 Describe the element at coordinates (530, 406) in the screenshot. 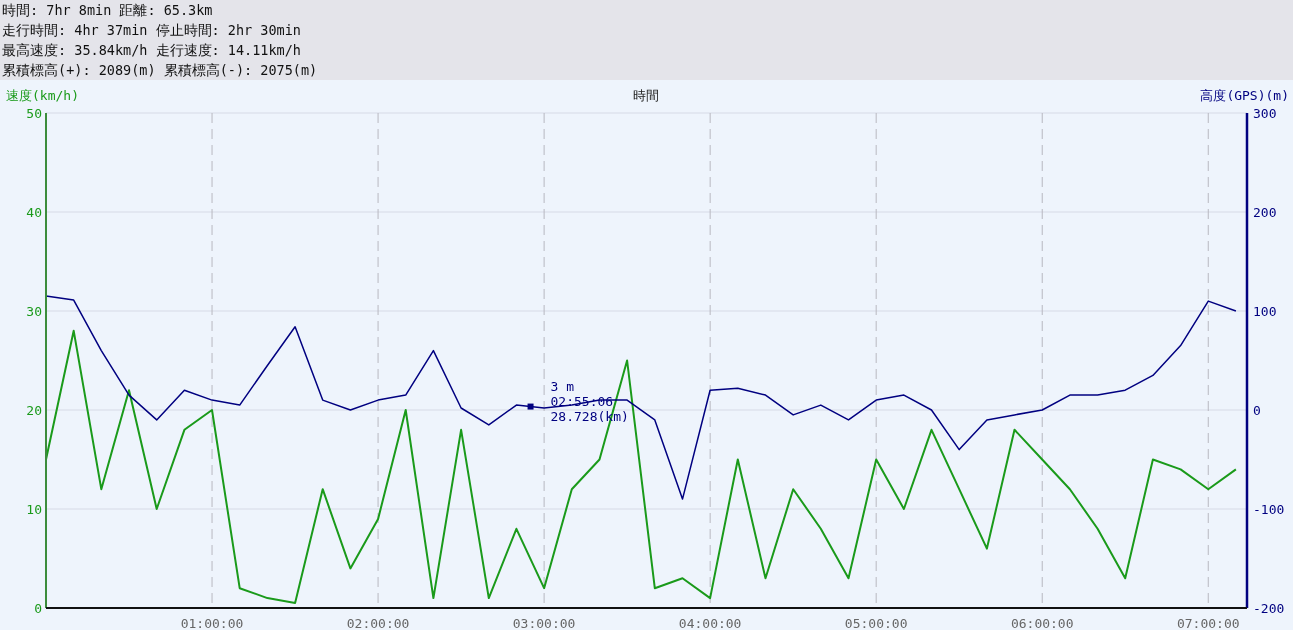

I see `cursor-marker` at that location.